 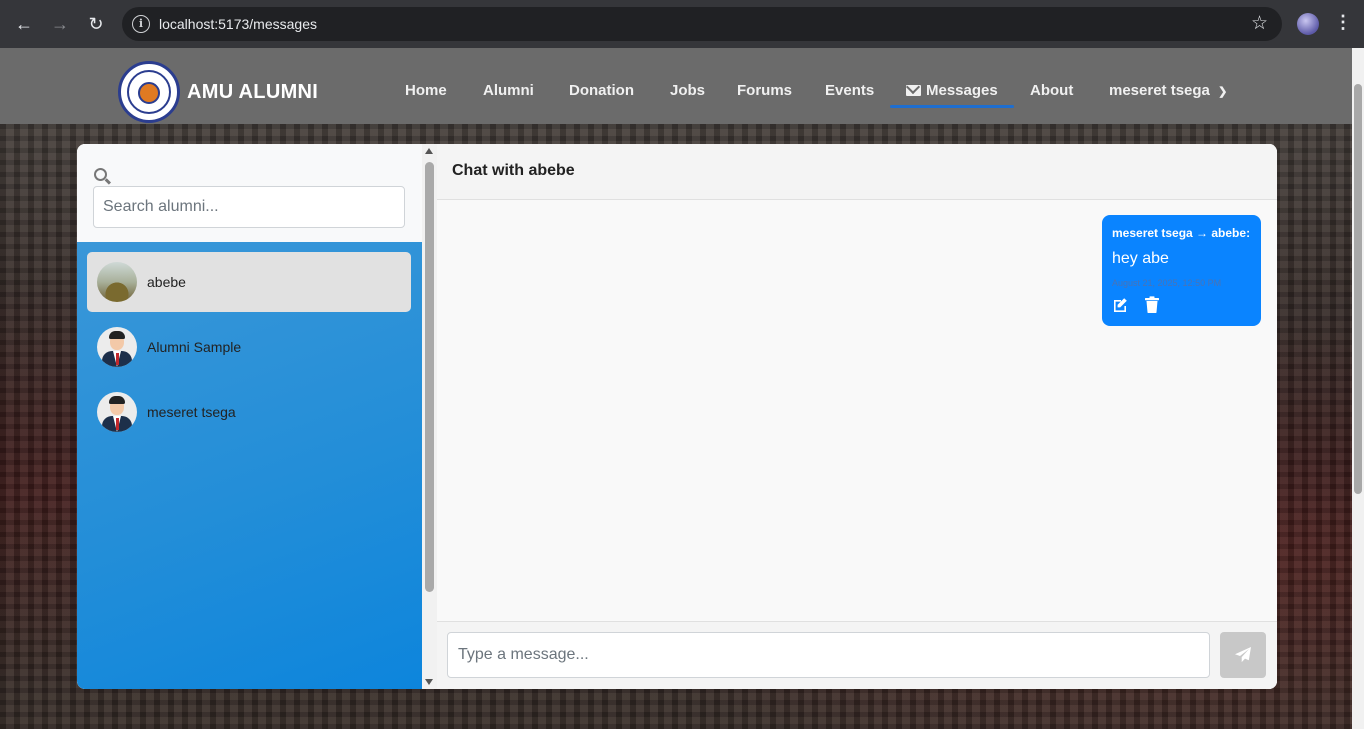 What do you see at coordinates (513, 170) in the screenshot?
I see `chat-title: Chat with abebe` at bounding box center [513, 170].